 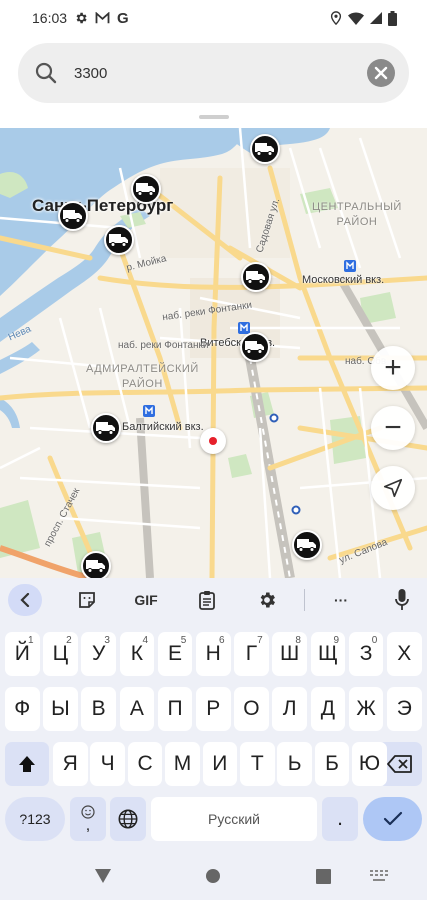 I want to click on key-л: Л, so click(x=289, y=709).